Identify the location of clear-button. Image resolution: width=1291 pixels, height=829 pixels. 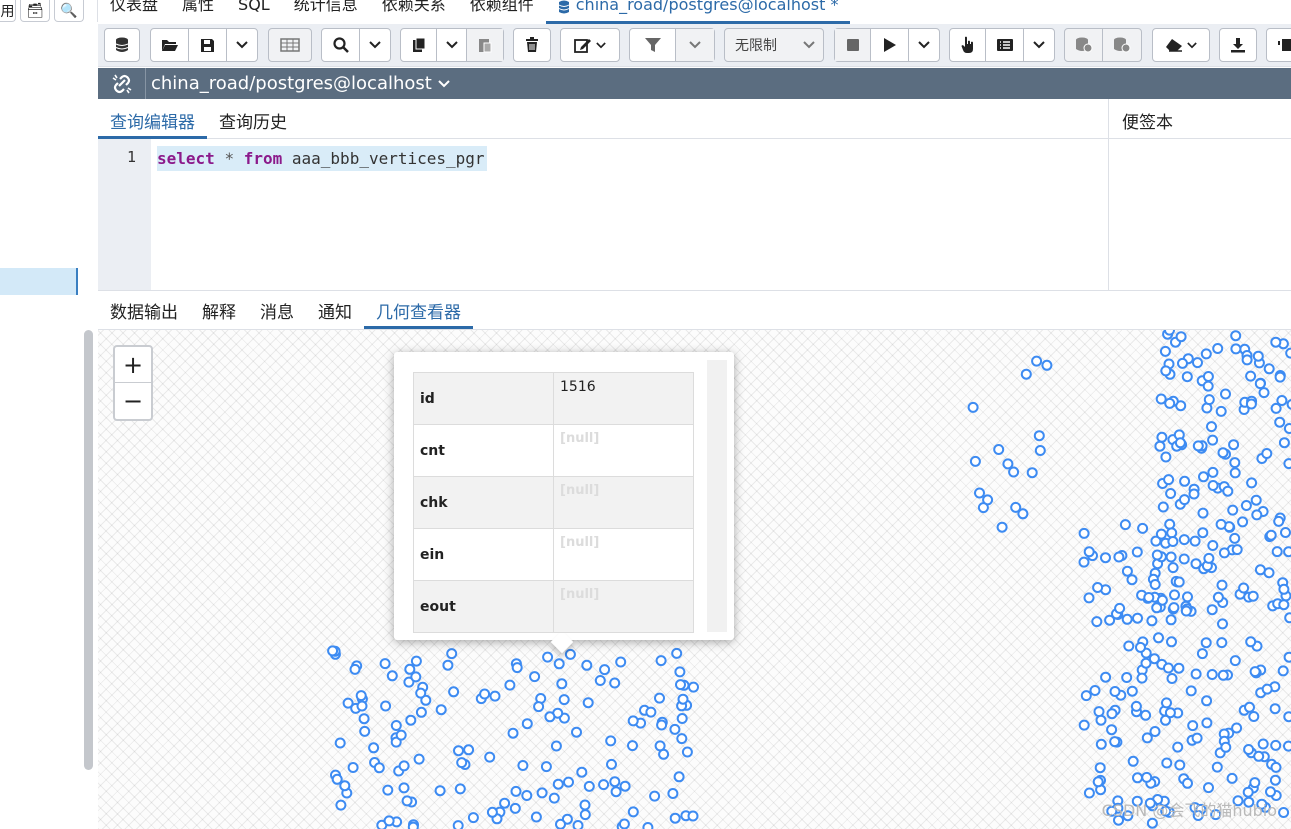
(1181, 45).